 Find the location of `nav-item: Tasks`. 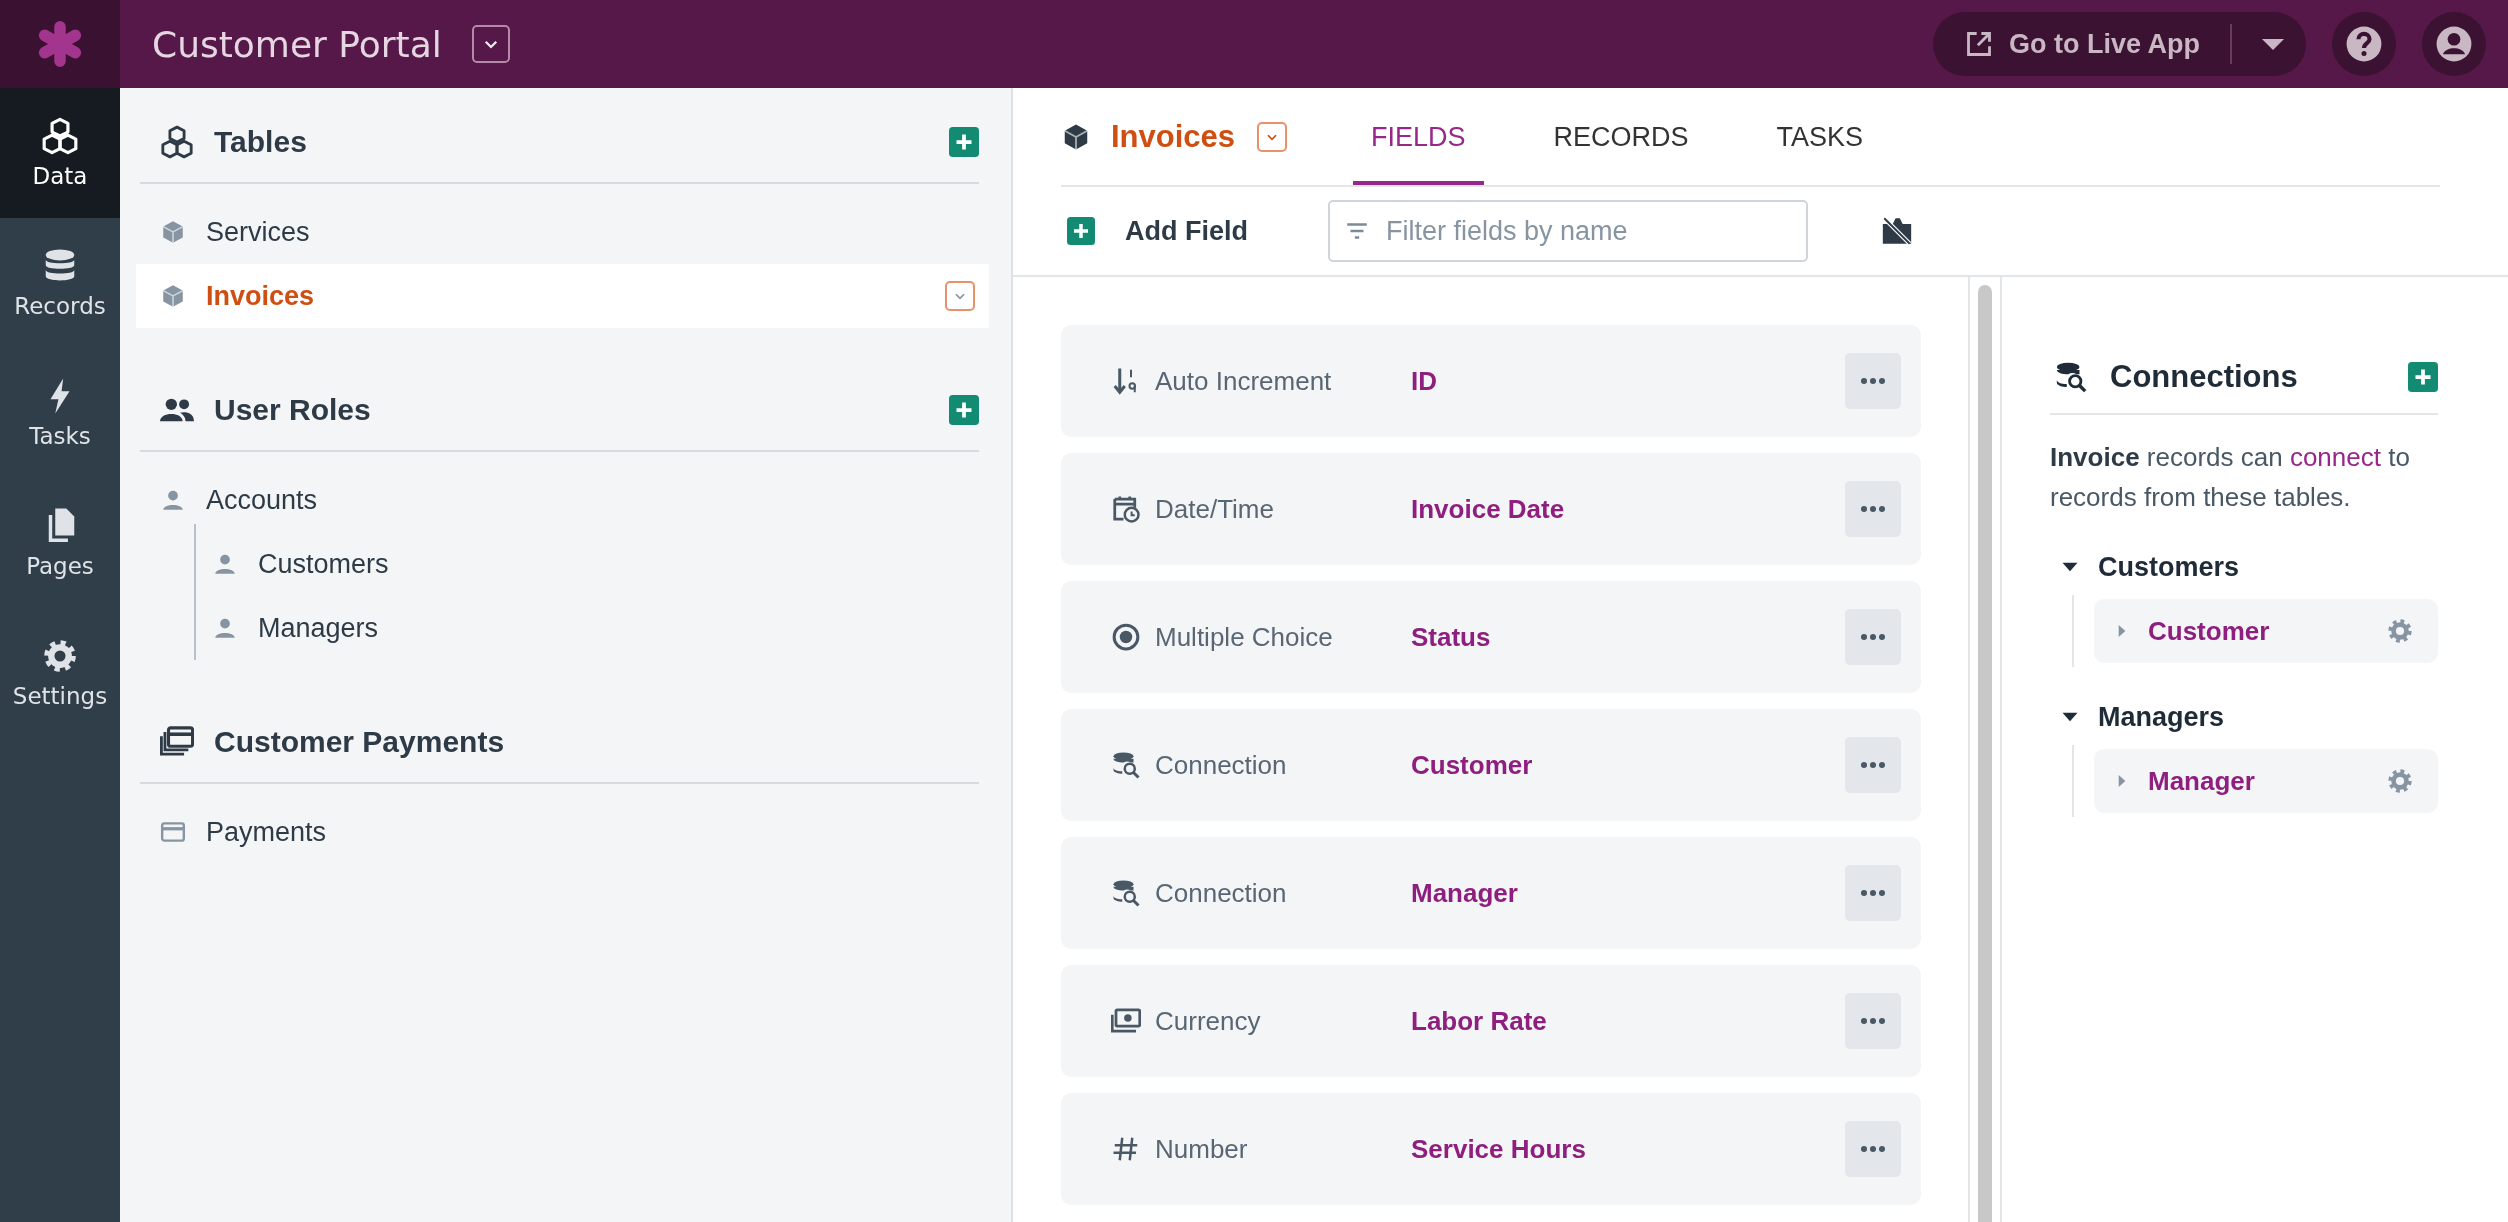

nav-item: Tasks is located at coordinates (60, 413).